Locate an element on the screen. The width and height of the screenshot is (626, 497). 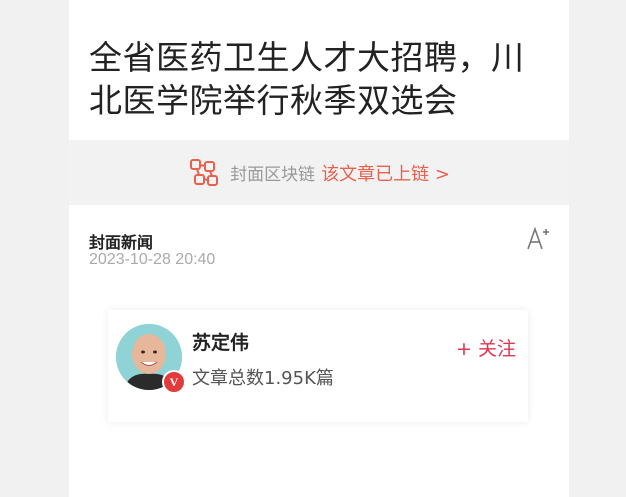
author-article-count: 文章总数1.95K篇 is located at coordinates (263, 378).